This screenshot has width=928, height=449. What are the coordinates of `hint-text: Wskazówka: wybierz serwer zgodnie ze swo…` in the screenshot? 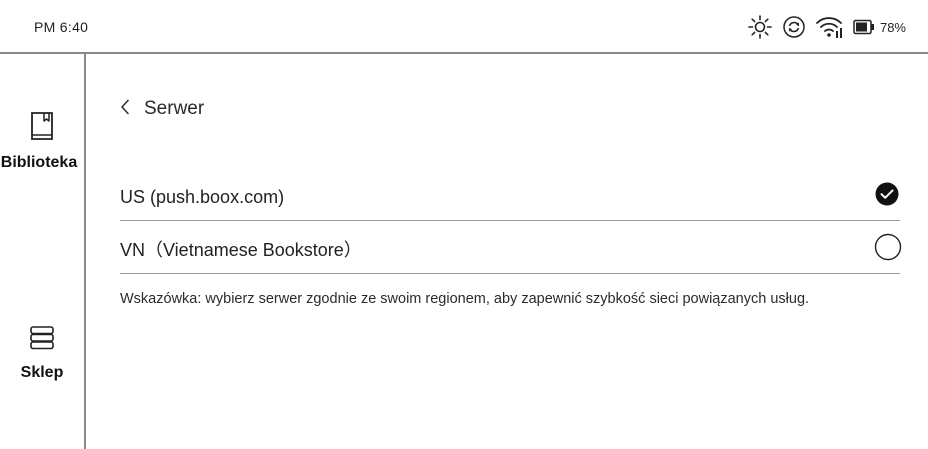 It's located at (465, 299).